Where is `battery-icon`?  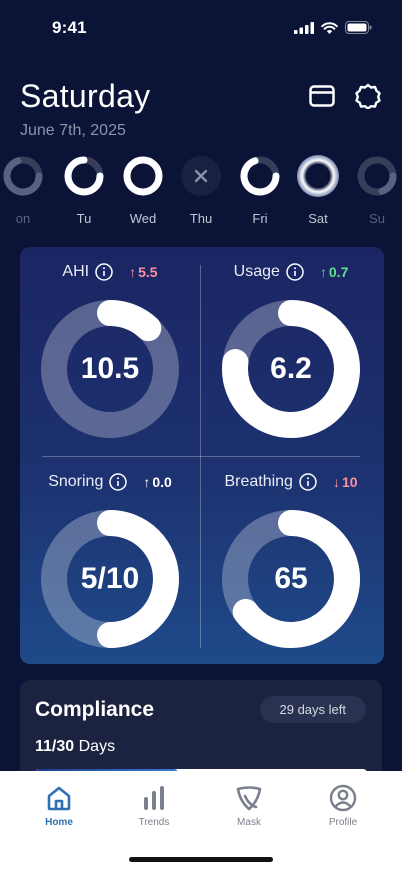 battery-icon is located at coordinates (358, 27).